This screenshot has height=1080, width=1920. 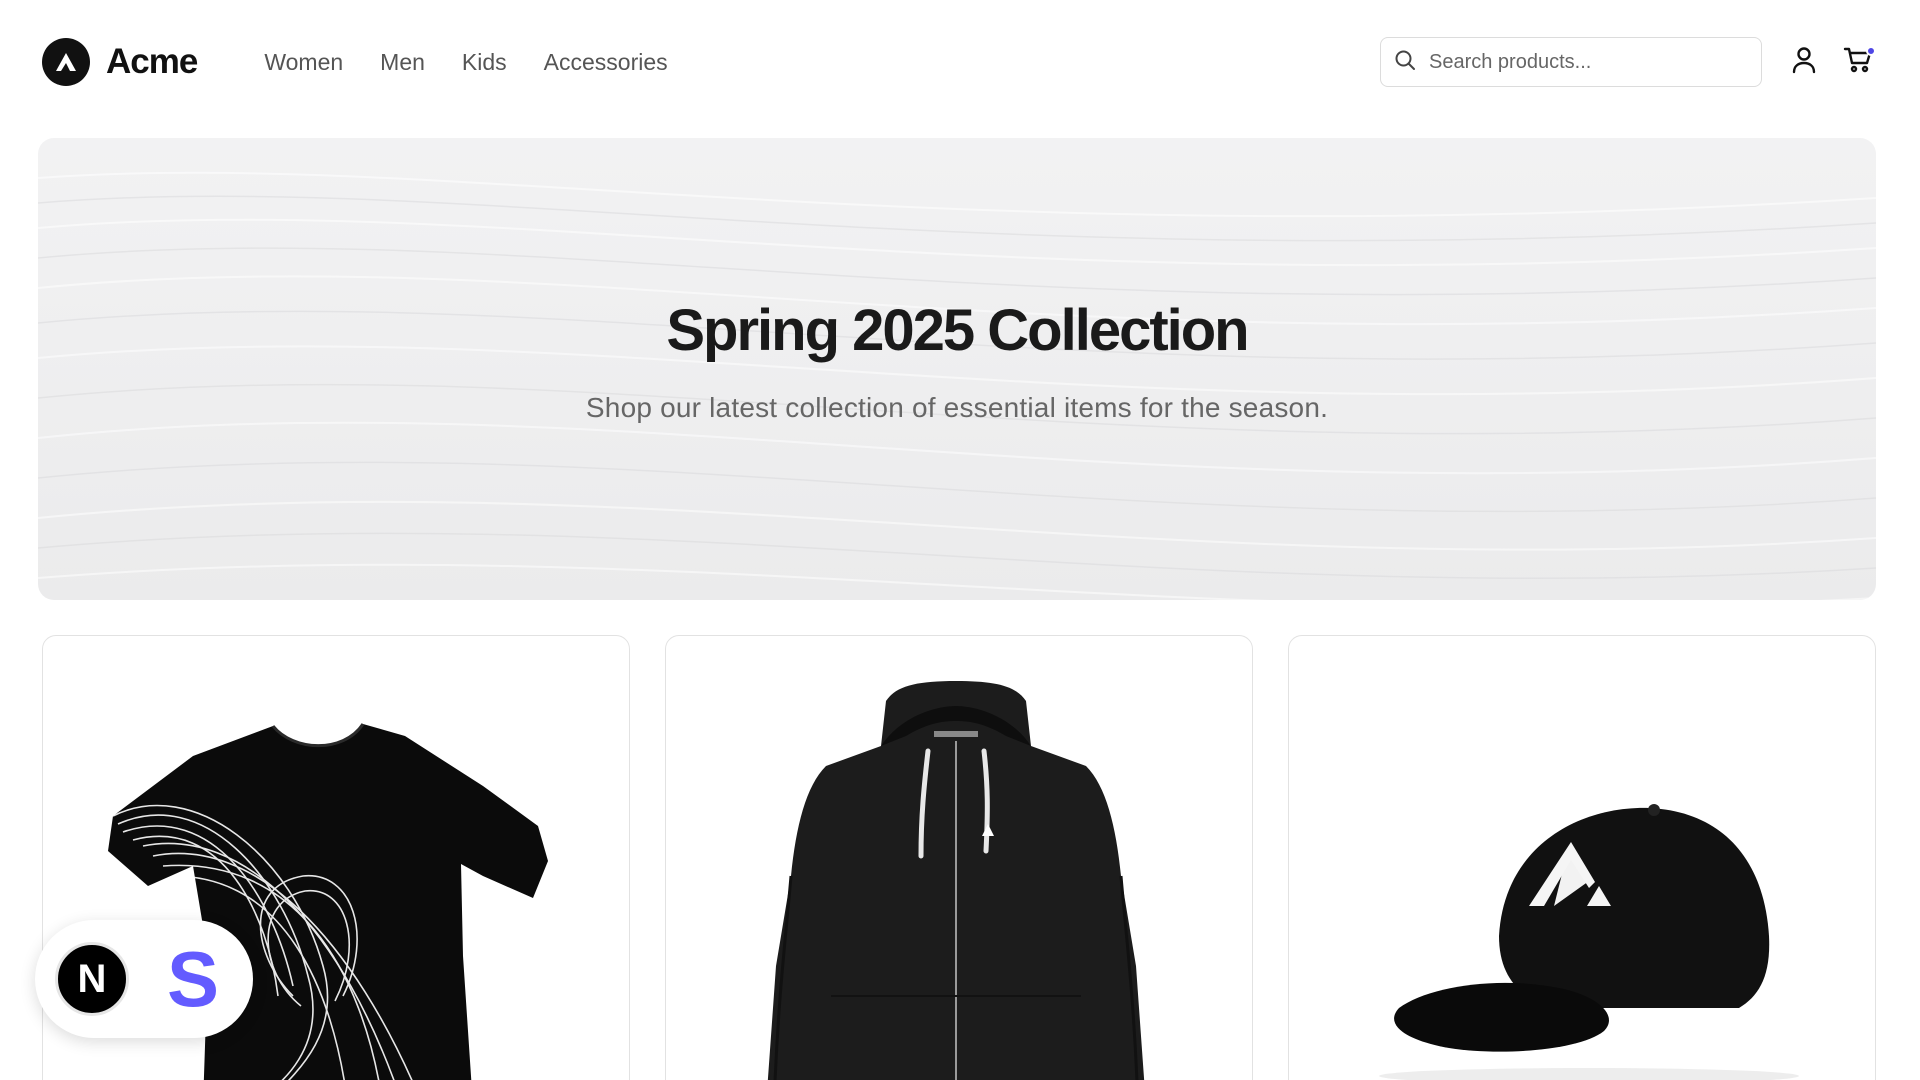 What do you see at coordinates (152, 61) in the screenshot?
I see `brand-name: Acme` at bounding box center [152, 61].